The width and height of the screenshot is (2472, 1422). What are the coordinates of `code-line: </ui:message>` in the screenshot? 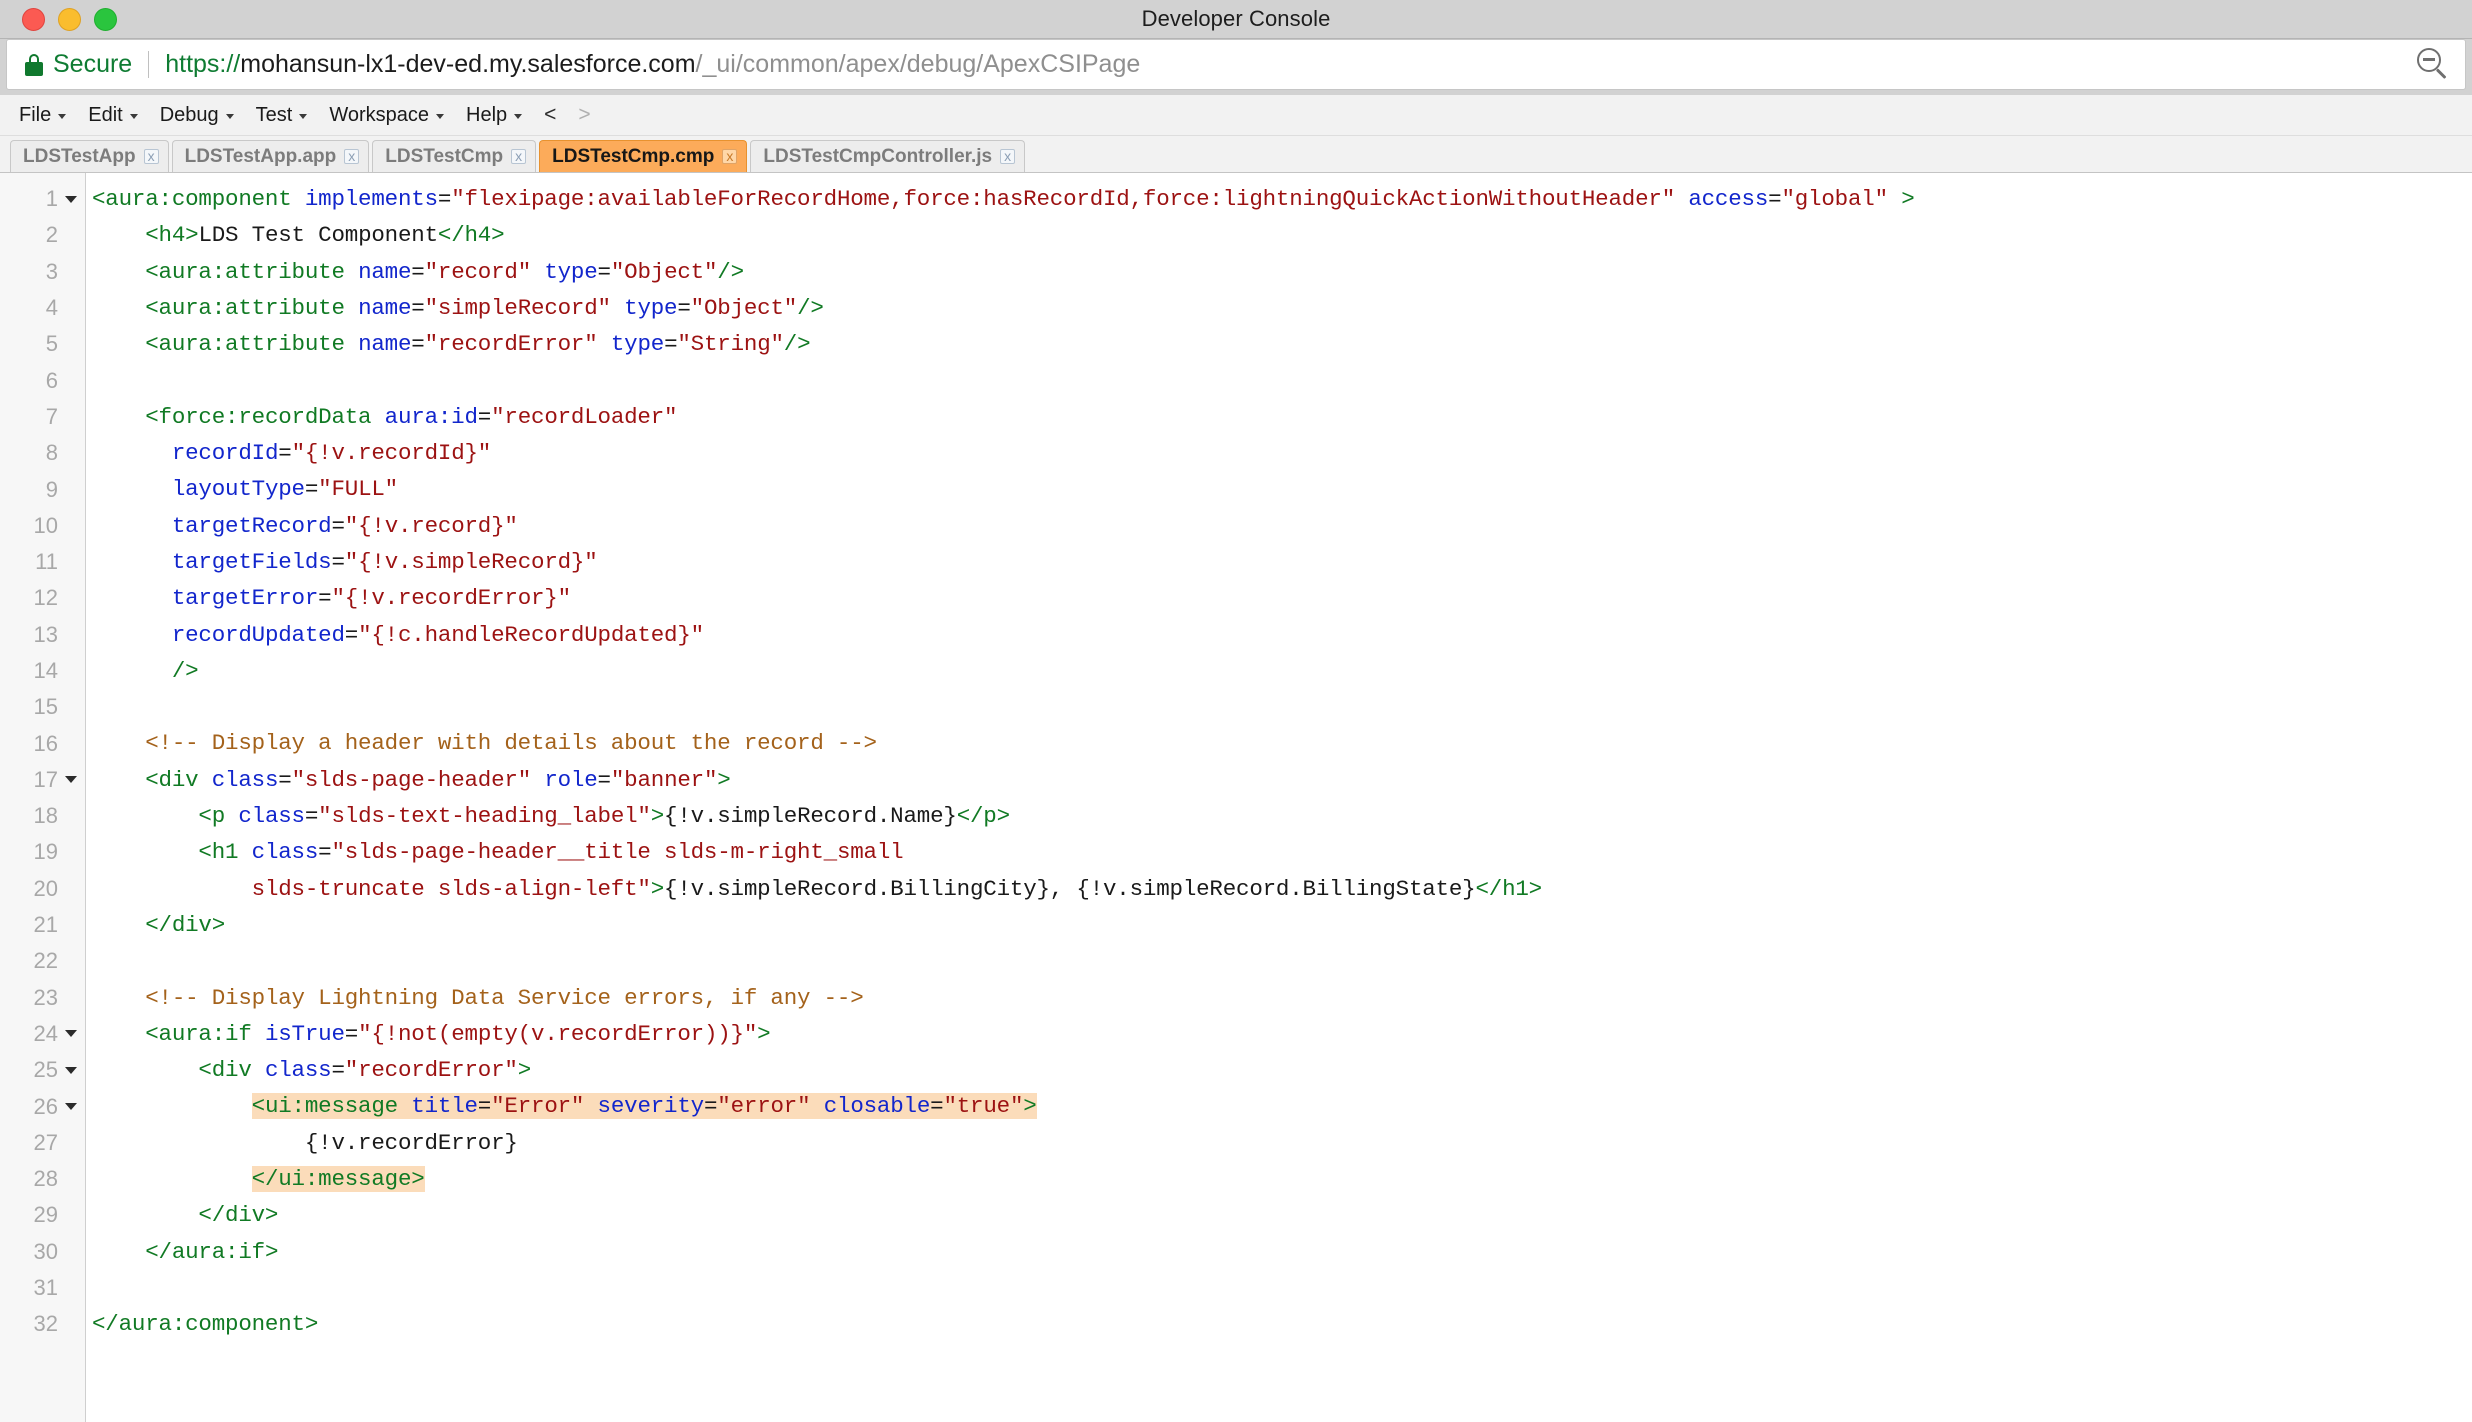 It's located at (1279, 1179).